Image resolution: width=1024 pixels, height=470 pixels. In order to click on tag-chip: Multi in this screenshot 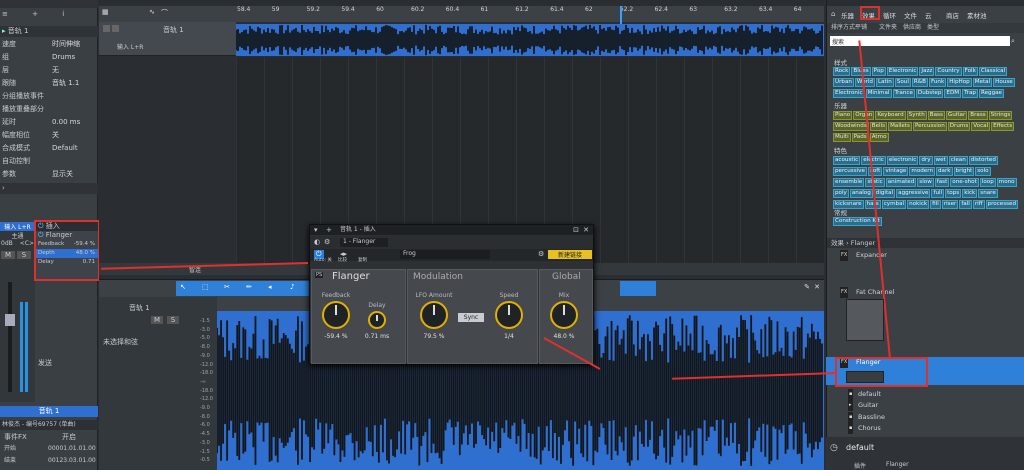, I will do `click(842, 137)`.